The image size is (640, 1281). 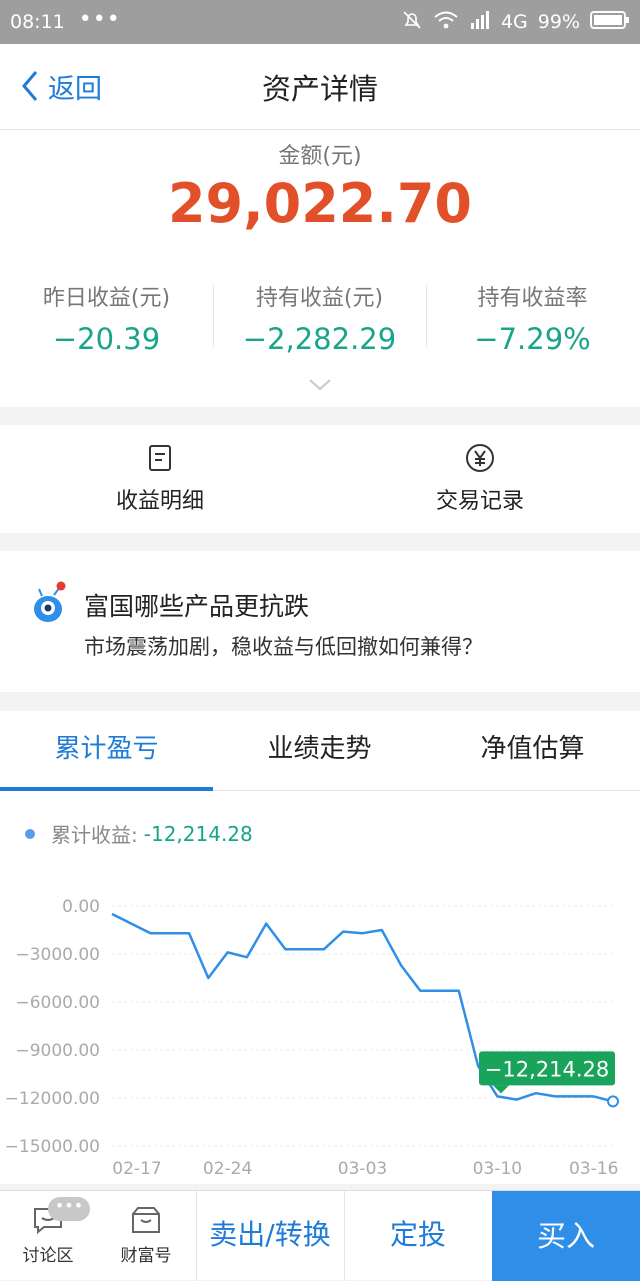 What do you see at coordinates (57, 955) in the screenshot?
I see `y-tick-label: −3000.00` at bounding box center [57, 955].